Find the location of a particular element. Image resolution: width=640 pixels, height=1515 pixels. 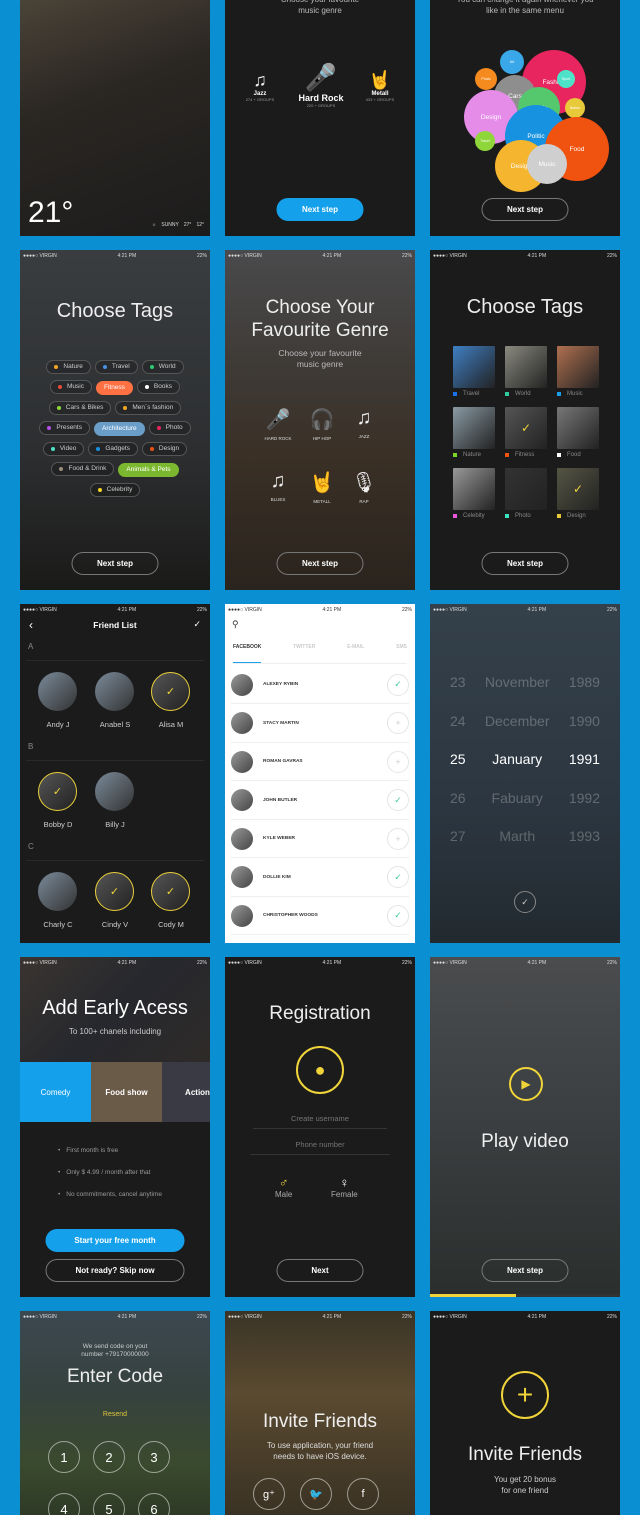

genre-option: 🎤 HARD ROCK is located at coordinates (278, 424).